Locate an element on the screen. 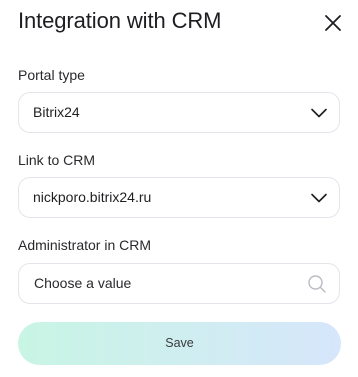 This screenshot has height=377, width=358. administrator-search-input is located at coordinates (164, 283).